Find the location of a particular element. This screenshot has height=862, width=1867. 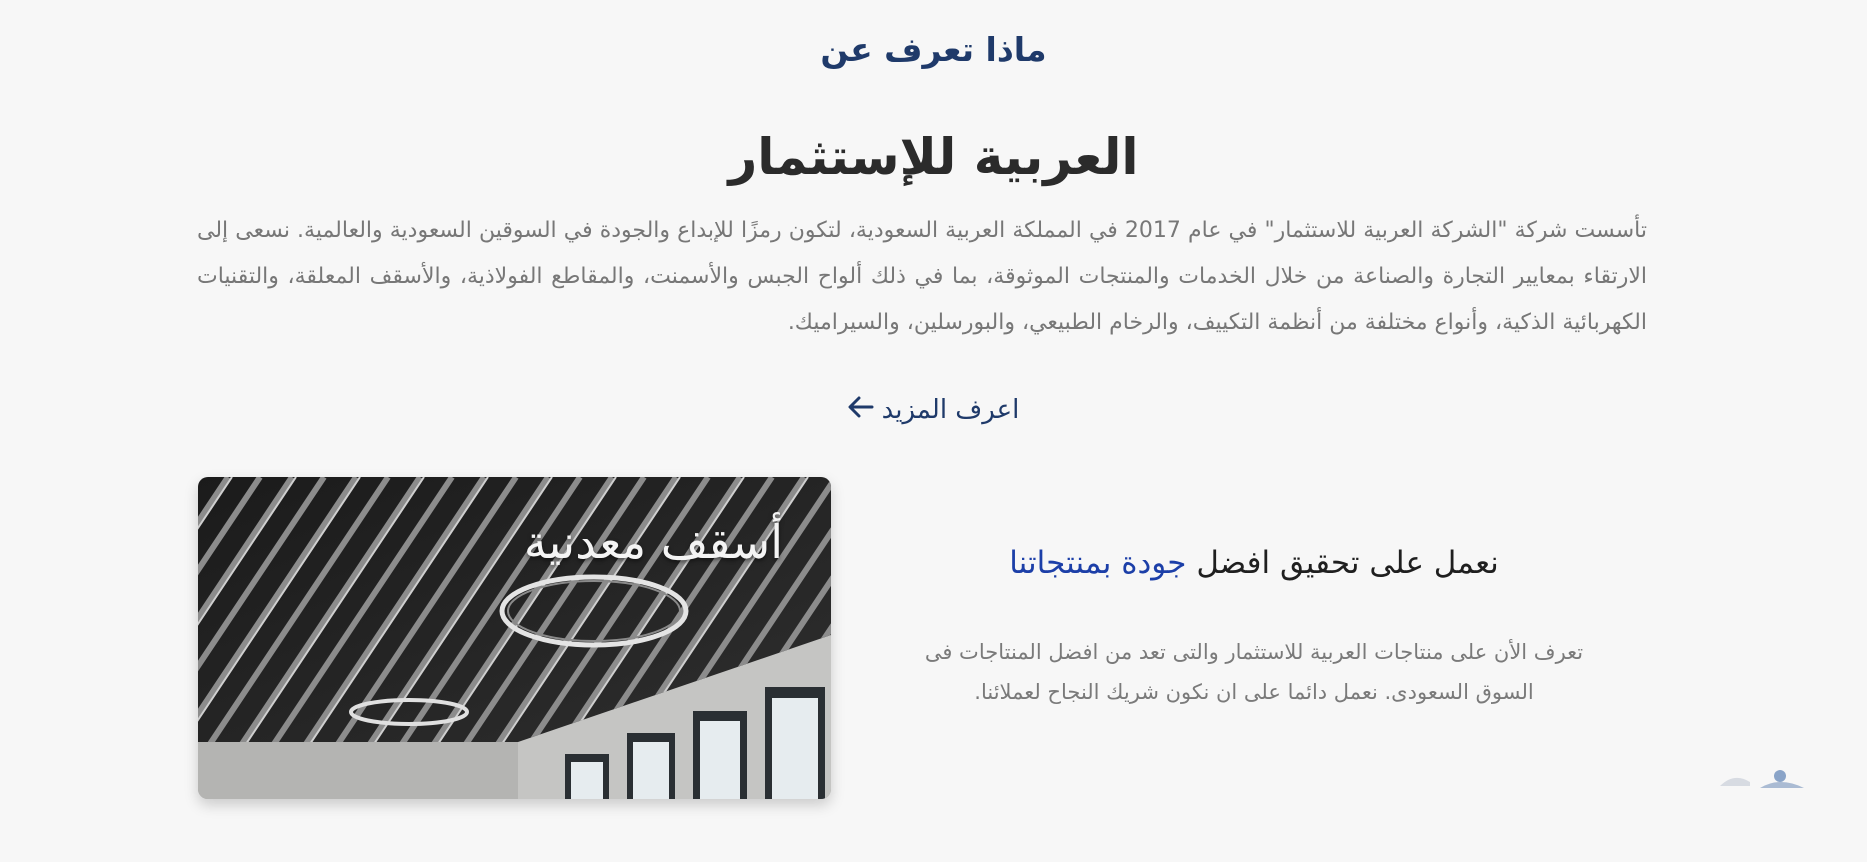

quality-heading-prefix: نعمل على تحقيق افضل is located at coordinates (1347, 563).